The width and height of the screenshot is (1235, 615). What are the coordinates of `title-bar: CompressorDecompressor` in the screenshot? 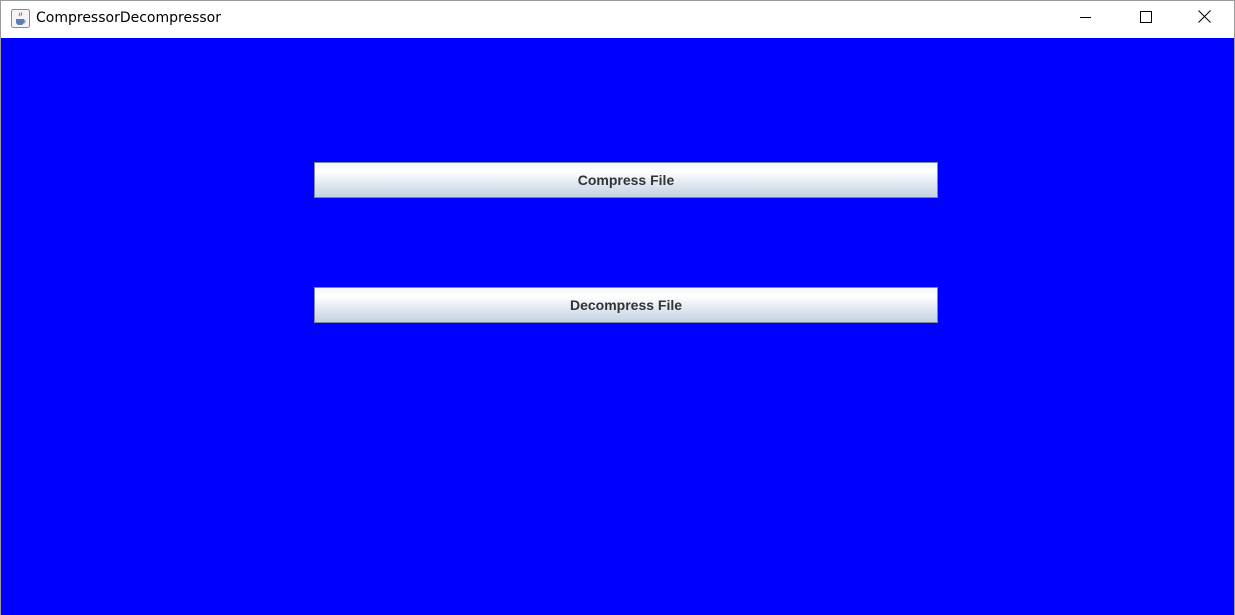 It's located at (617, 19).